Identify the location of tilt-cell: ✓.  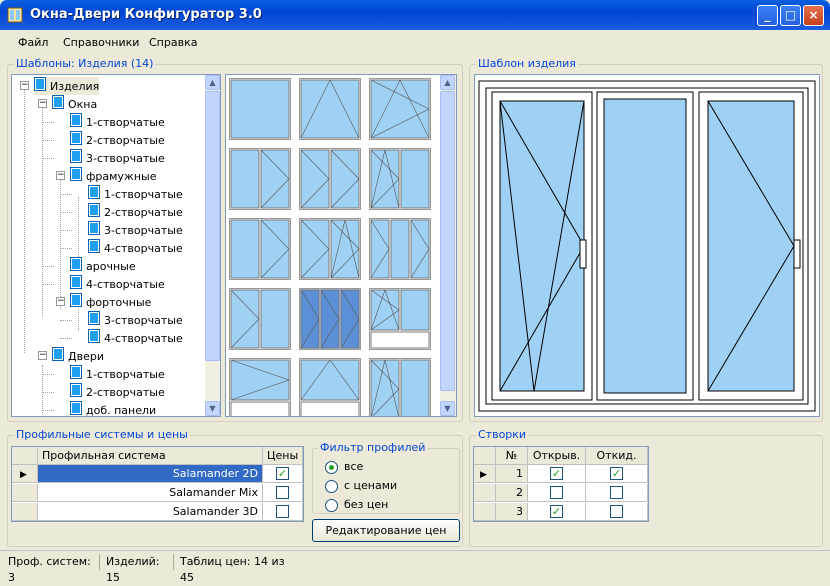
(617, 474).